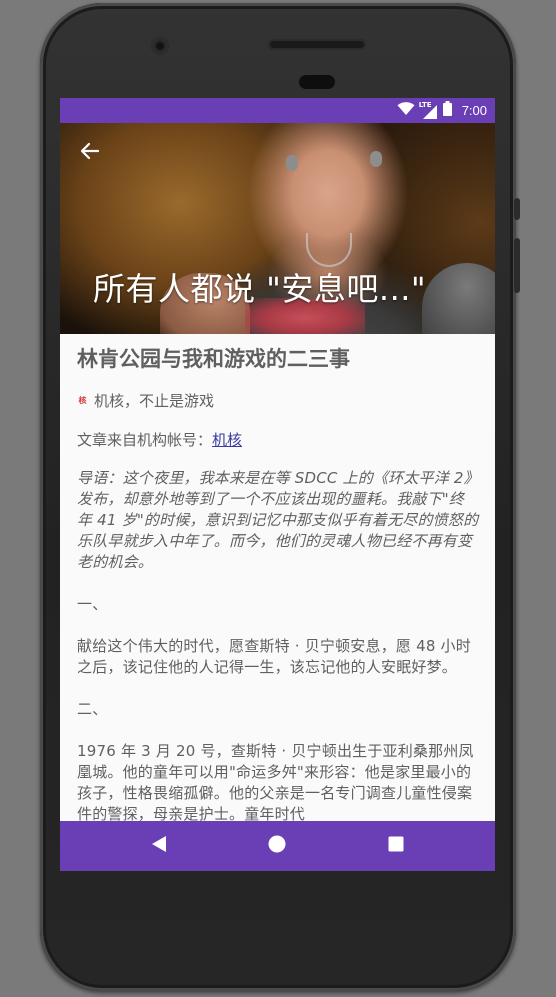 The height and width of the screenshot is (997, 556). Describe the element at coordinates (517, 209) in the screenshot. I see `power-button` at that location.